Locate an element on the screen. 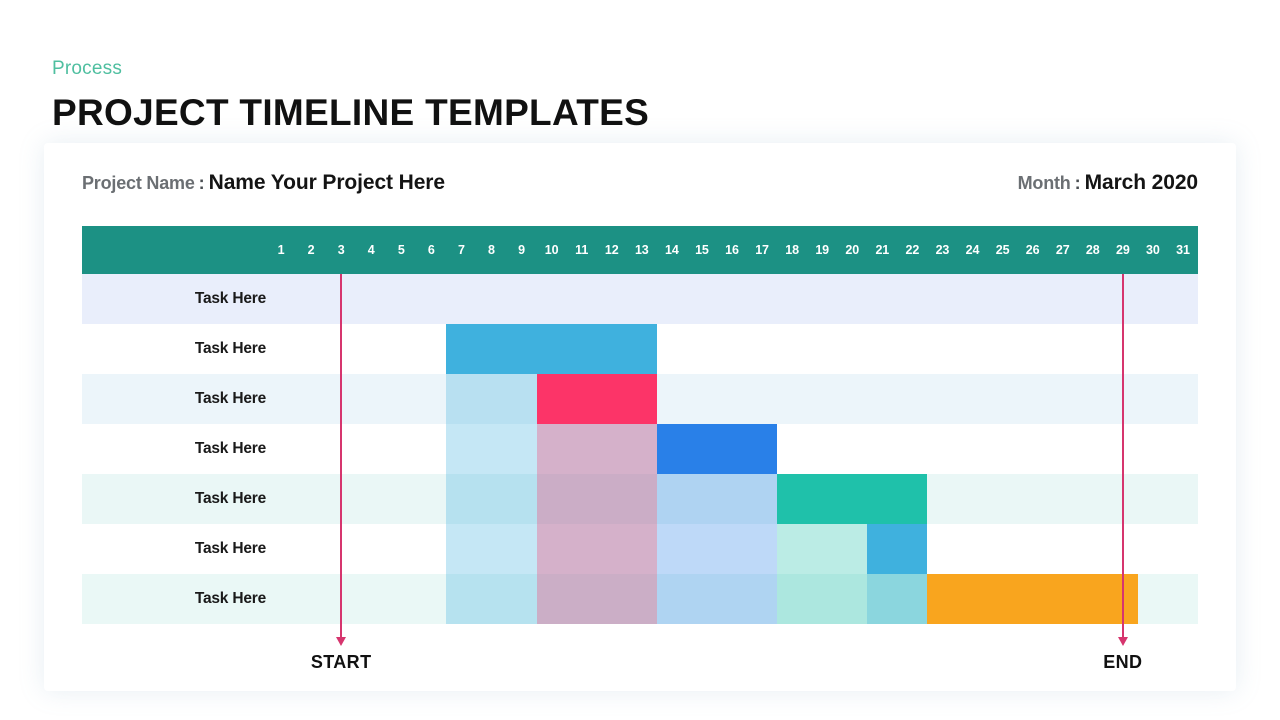 Image resolution: width=1280 pixels, height=720 pixels. day-header-12: 12 is located at coordinates (611, 250).